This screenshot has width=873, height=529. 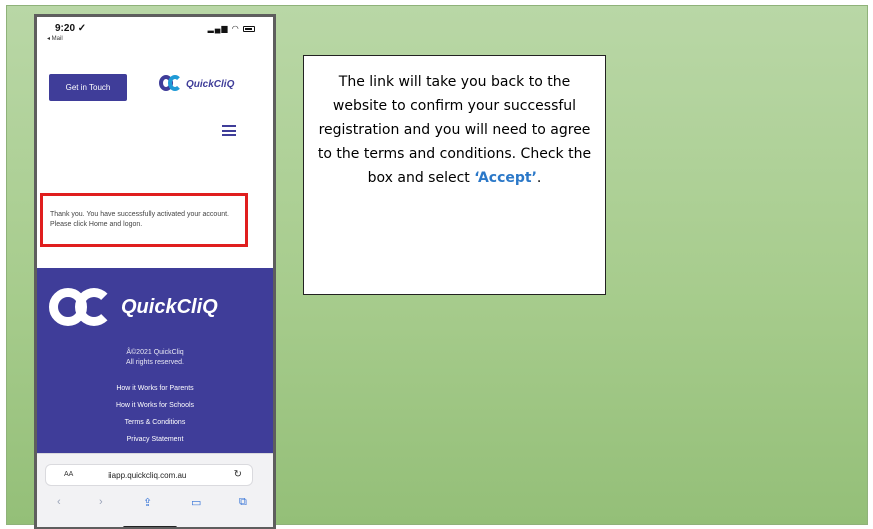 I want to click on status-icons: ▂▄▆ ◠, so click(x=231, y=28).